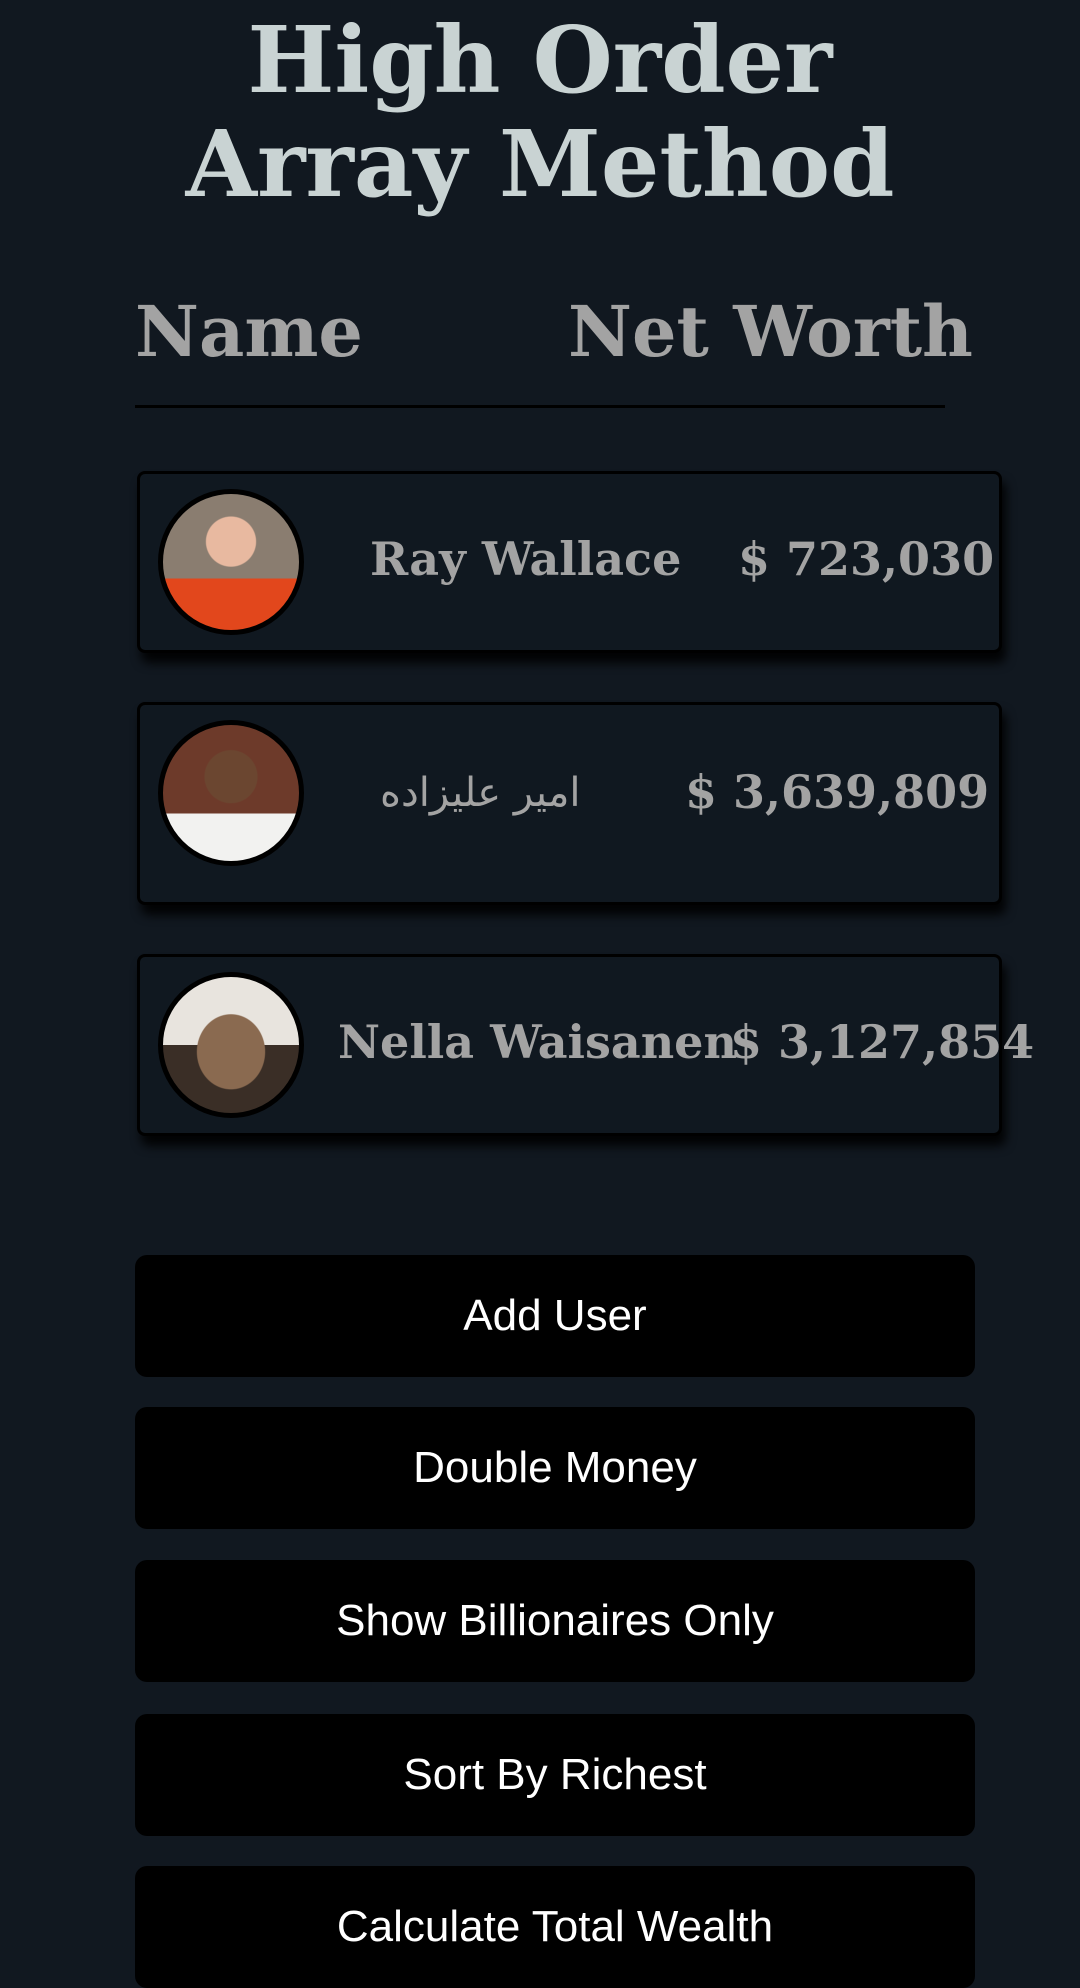 The height and width of the screenshot is (1988, 1080). What do you see at coordinates (537, 1042) in the screenshot?
I see `user-name: Nella Waisanen` at bounding box center [537, 1042].